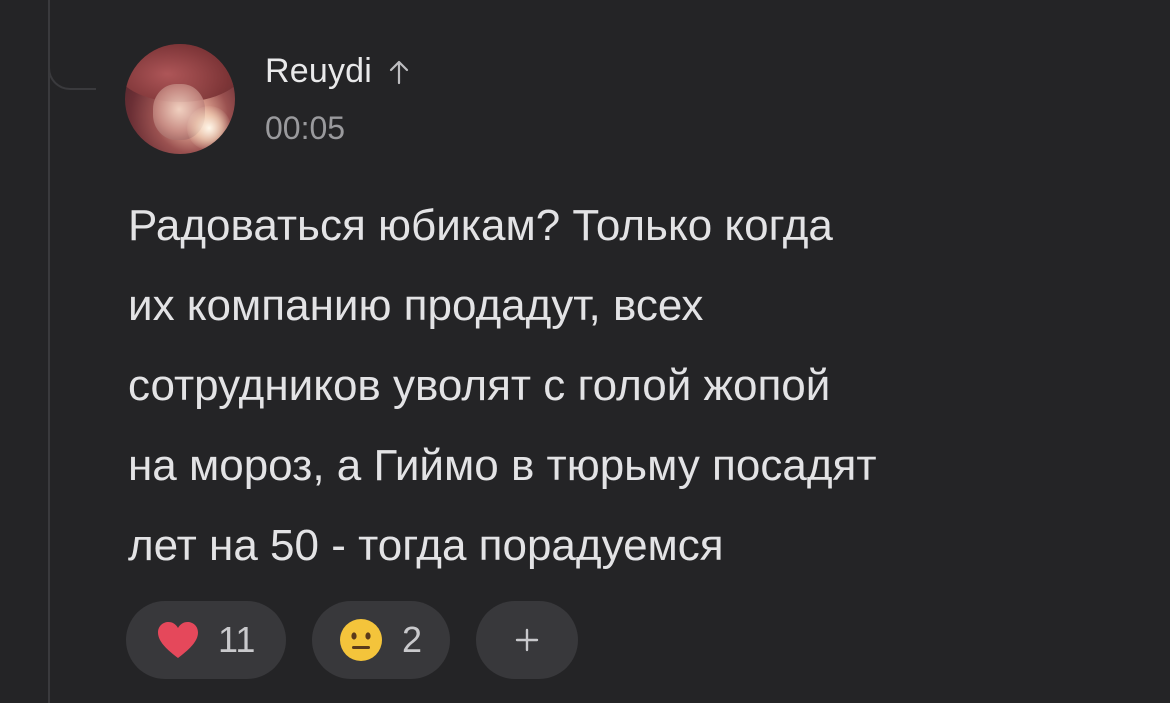 This screenshot has height=703, width=1170. I want to click on like-reaction-button: 11, so click(206, 640).